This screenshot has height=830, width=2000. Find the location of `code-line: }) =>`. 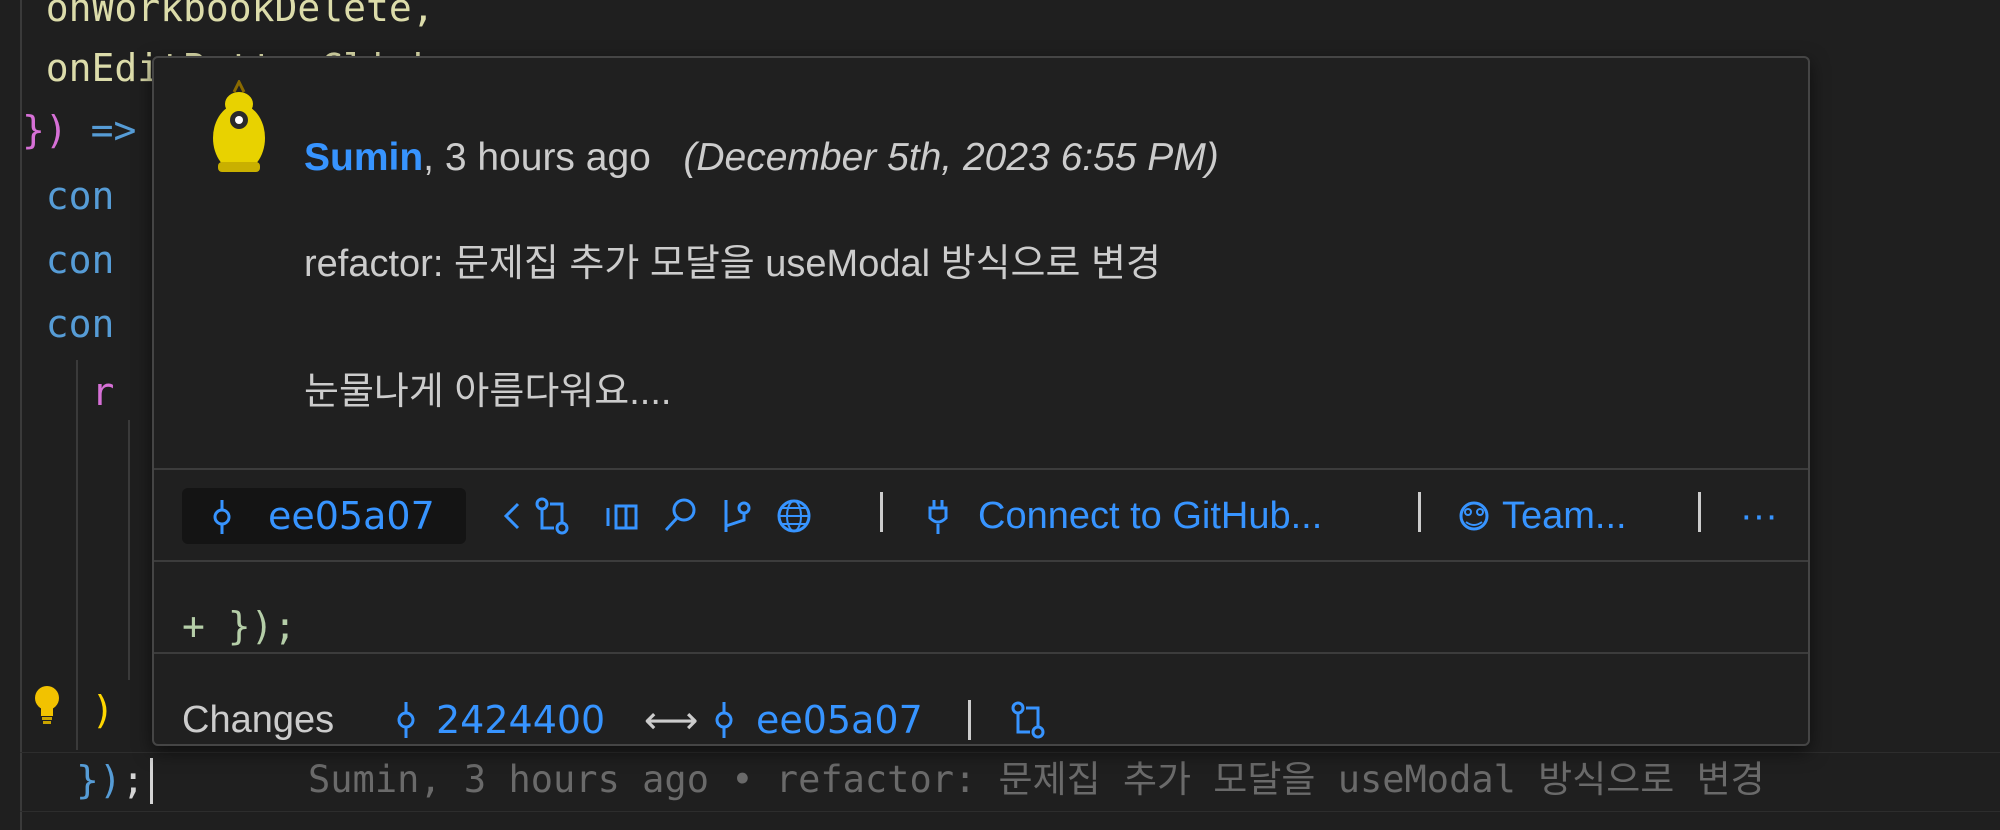

code-line: }) => is located at coordinates (79, 130).